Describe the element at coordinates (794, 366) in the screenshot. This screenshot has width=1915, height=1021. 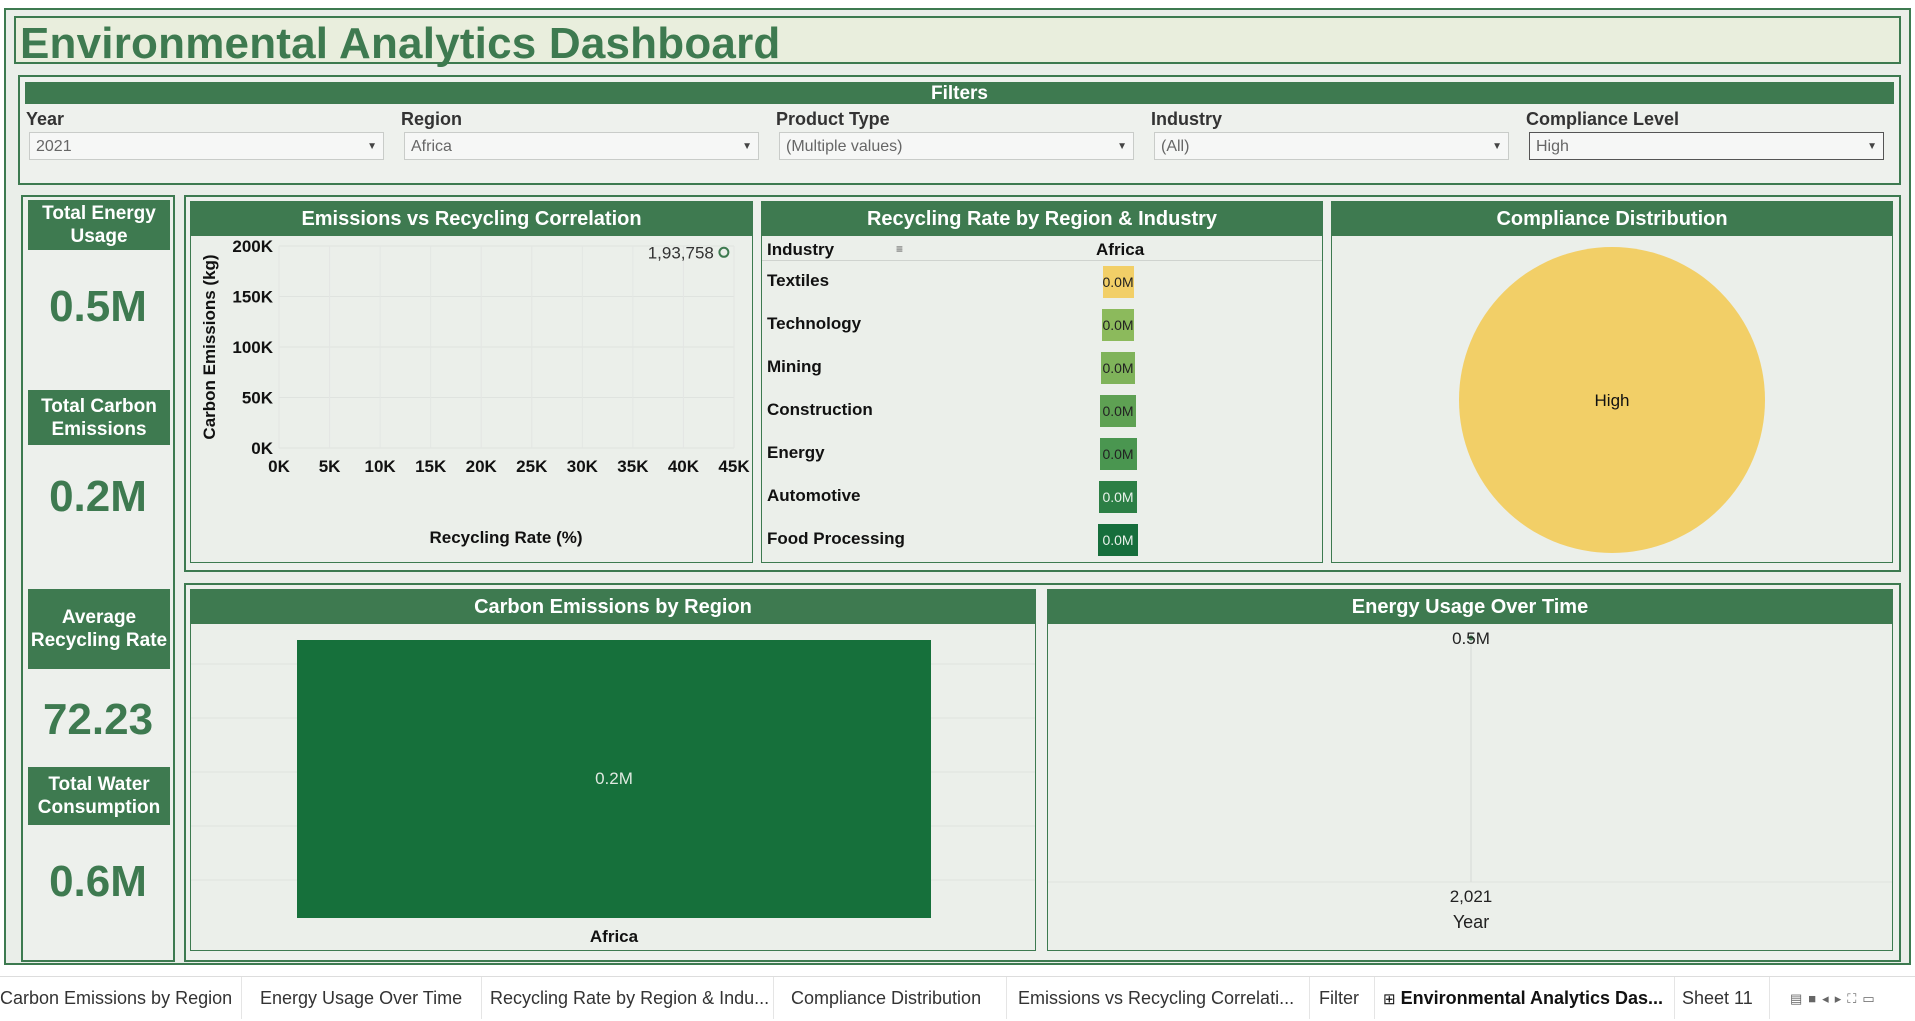
I see `heatmap-row-label: Mining` at that location.